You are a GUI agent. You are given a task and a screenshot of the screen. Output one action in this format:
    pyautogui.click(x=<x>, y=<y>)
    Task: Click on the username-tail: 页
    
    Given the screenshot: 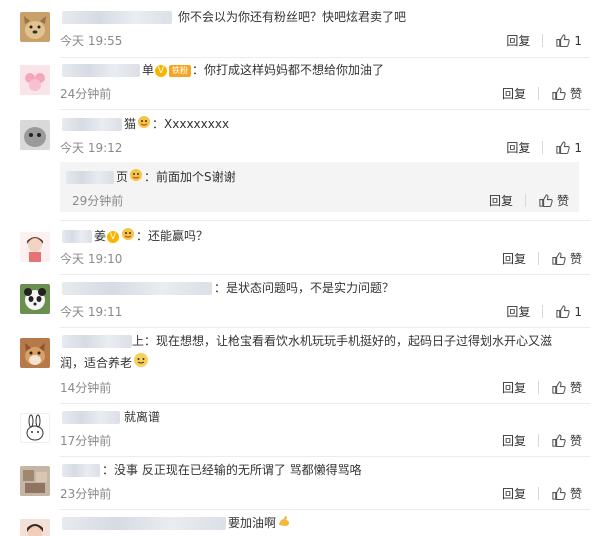 What is the action you would take?
    pyautogui.click(x=122, y=177)
    